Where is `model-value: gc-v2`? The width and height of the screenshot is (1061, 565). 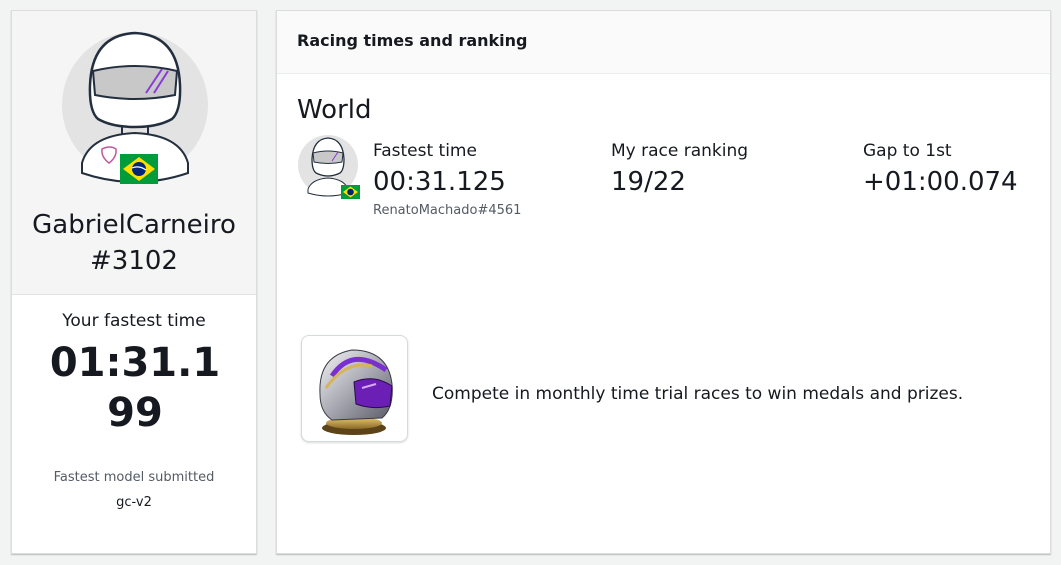 model-value: gc-v2 is located at coordinates (134, 502).